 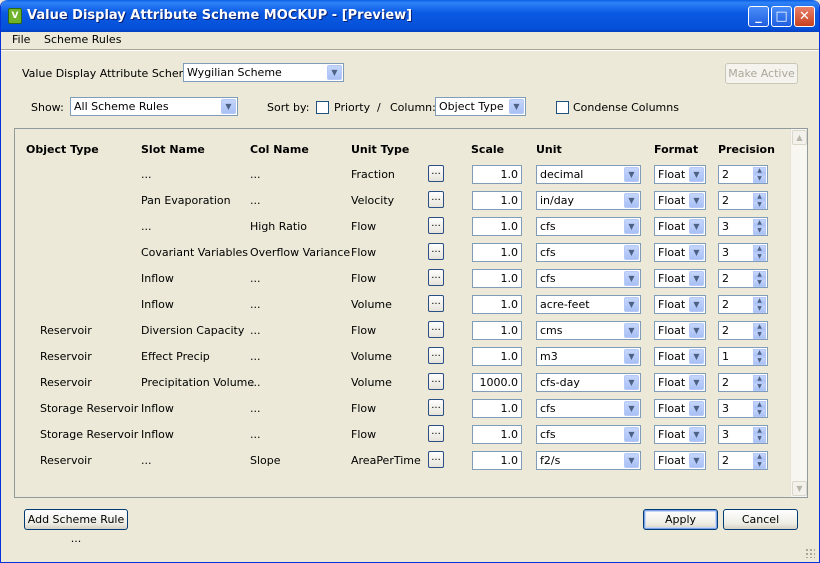 I want to click on vertical-scrollbar: ▲ ▼, so click(x=798, y=313).